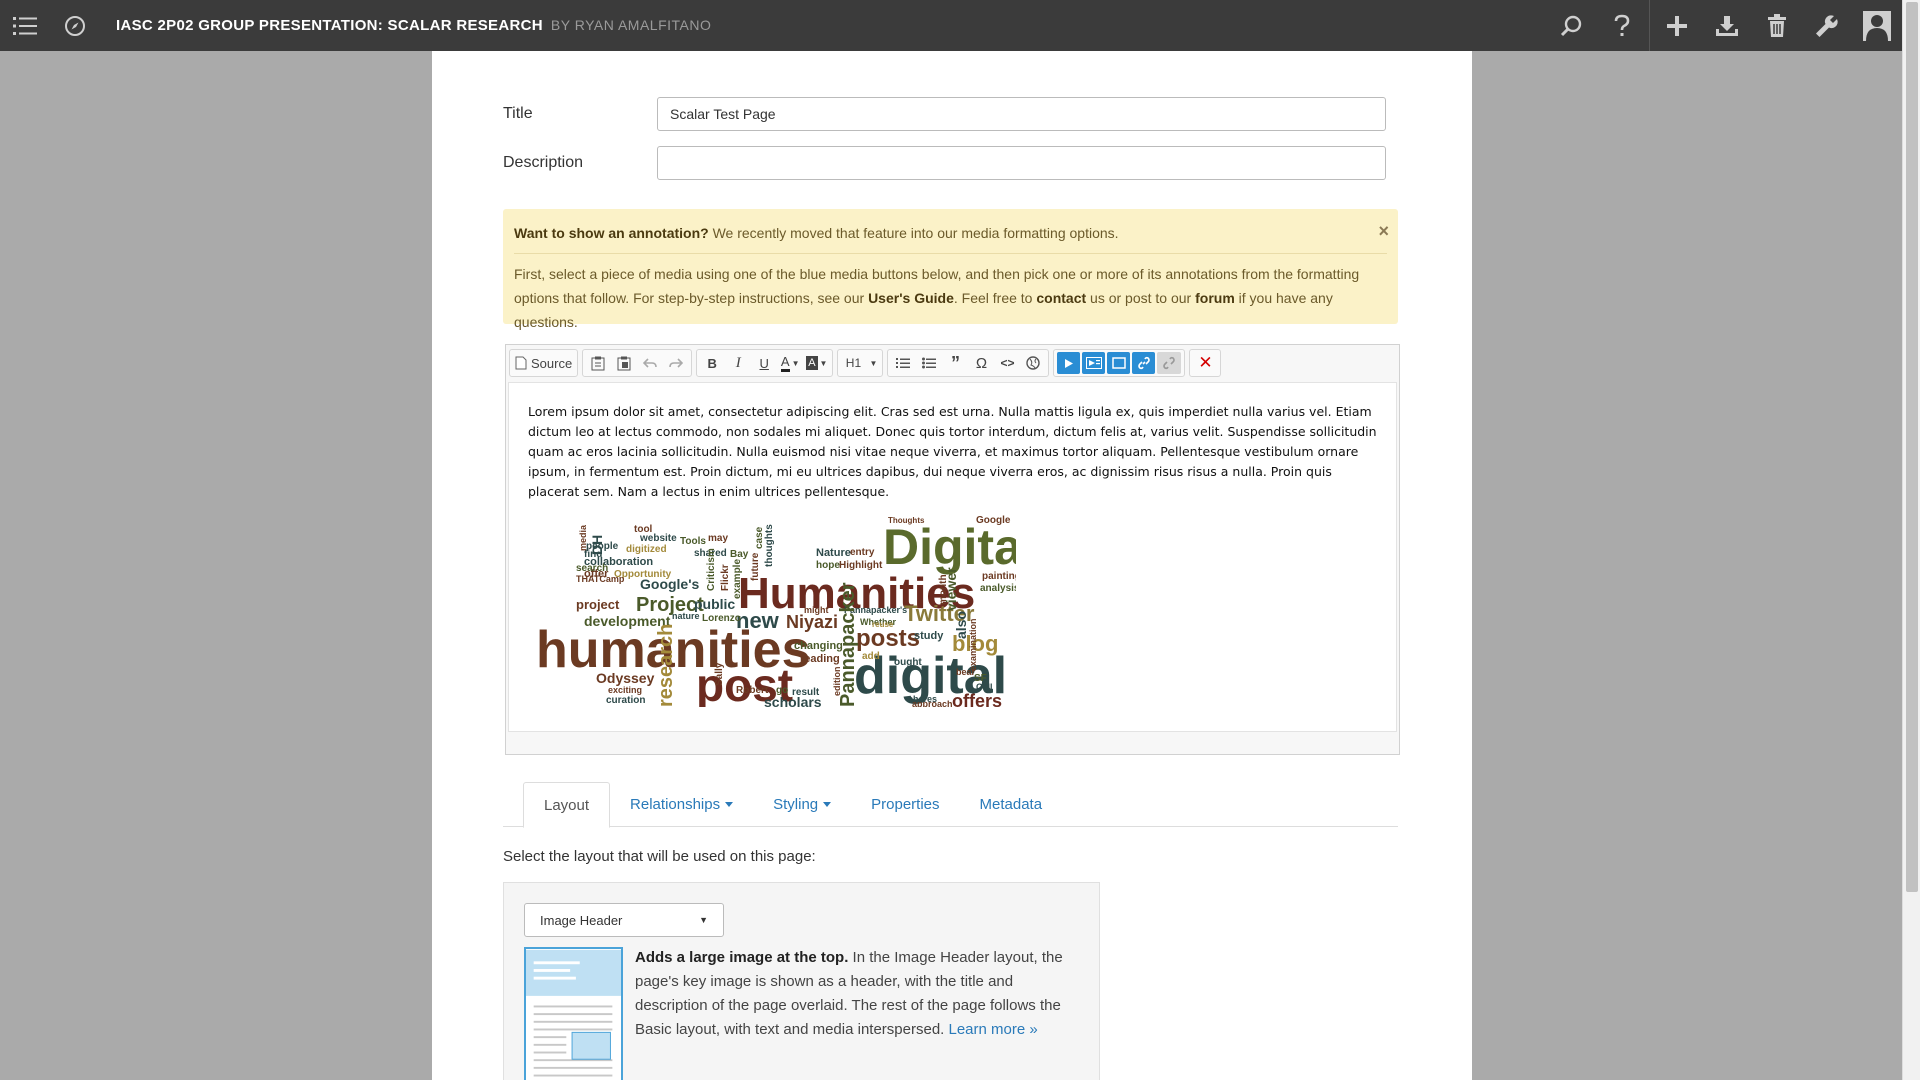 The width and height of the screenshot is (1920, 1080). What do you see at coordinates (1215, 298) in the screenshot?
I see `forum-link: forum` at bounding box center [1215, 298].